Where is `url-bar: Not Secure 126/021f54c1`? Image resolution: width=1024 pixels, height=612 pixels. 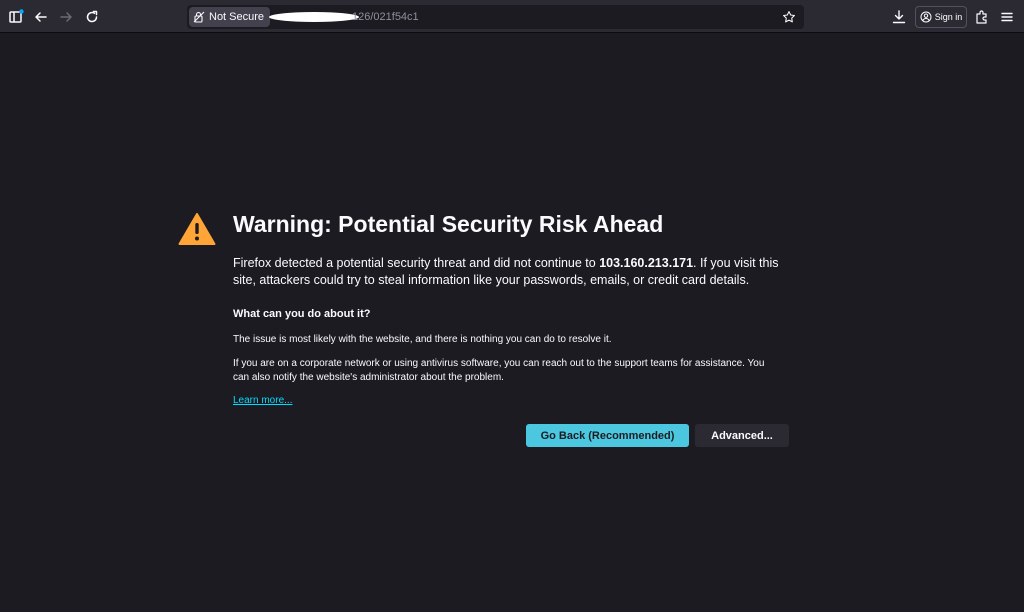 url-bar: Not Secure 126/021f54c1 is located at coordinates (495, 17).